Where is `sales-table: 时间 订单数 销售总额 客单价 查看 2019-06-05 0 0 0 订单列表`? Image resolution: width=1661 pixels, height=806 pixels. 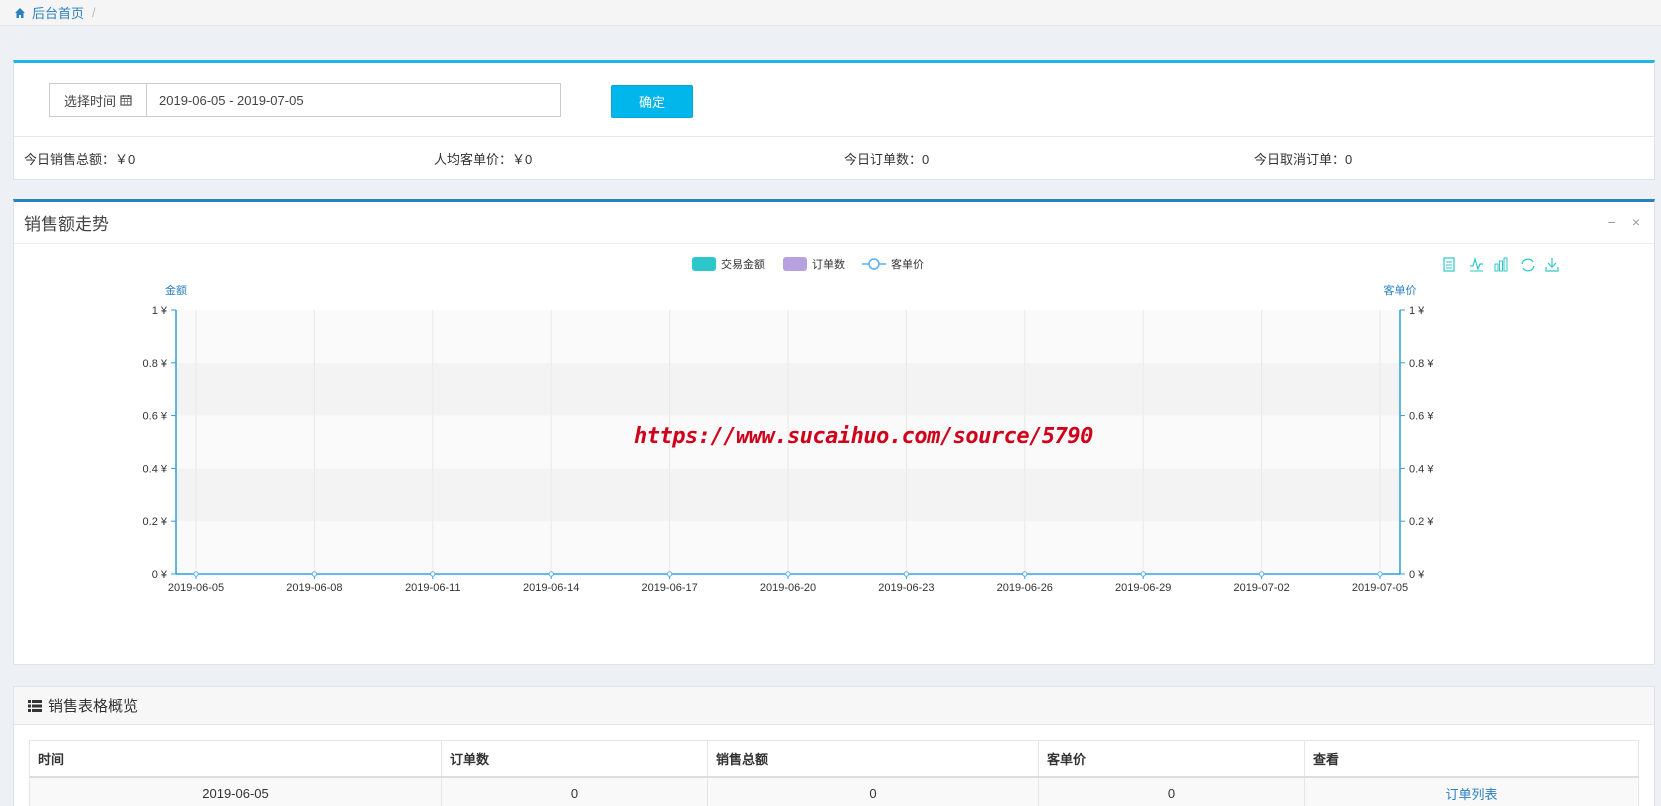
sales-table: 时间 订单数 销售总额 客单价 查看 2019-06-05 0 0 0 订单列表 is located at coordinates (834, 773).